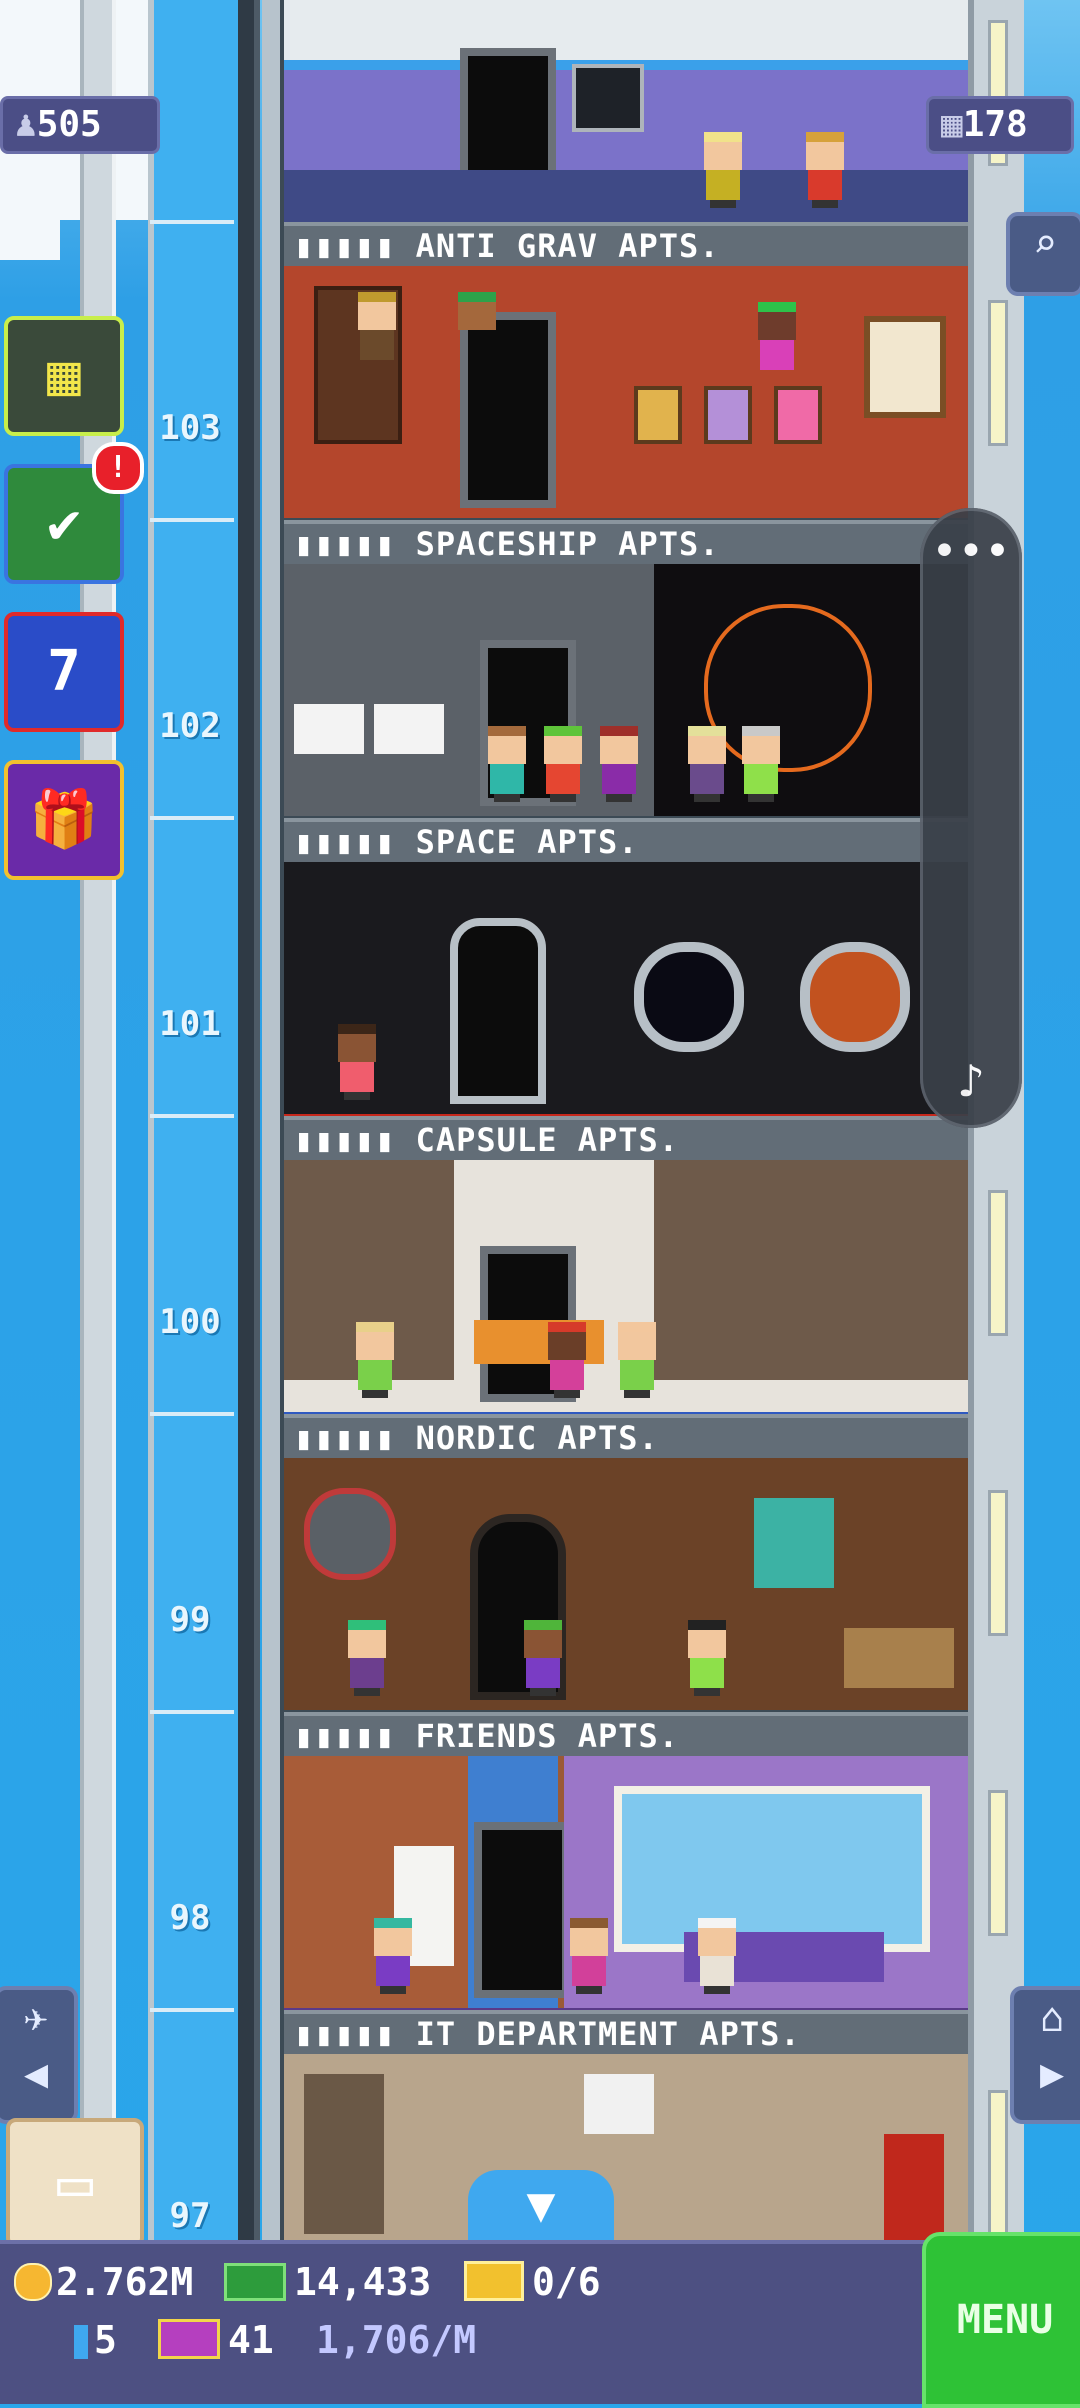 This screenshot has width=1080, height=2408. I want to click on window, so click(905, 367).